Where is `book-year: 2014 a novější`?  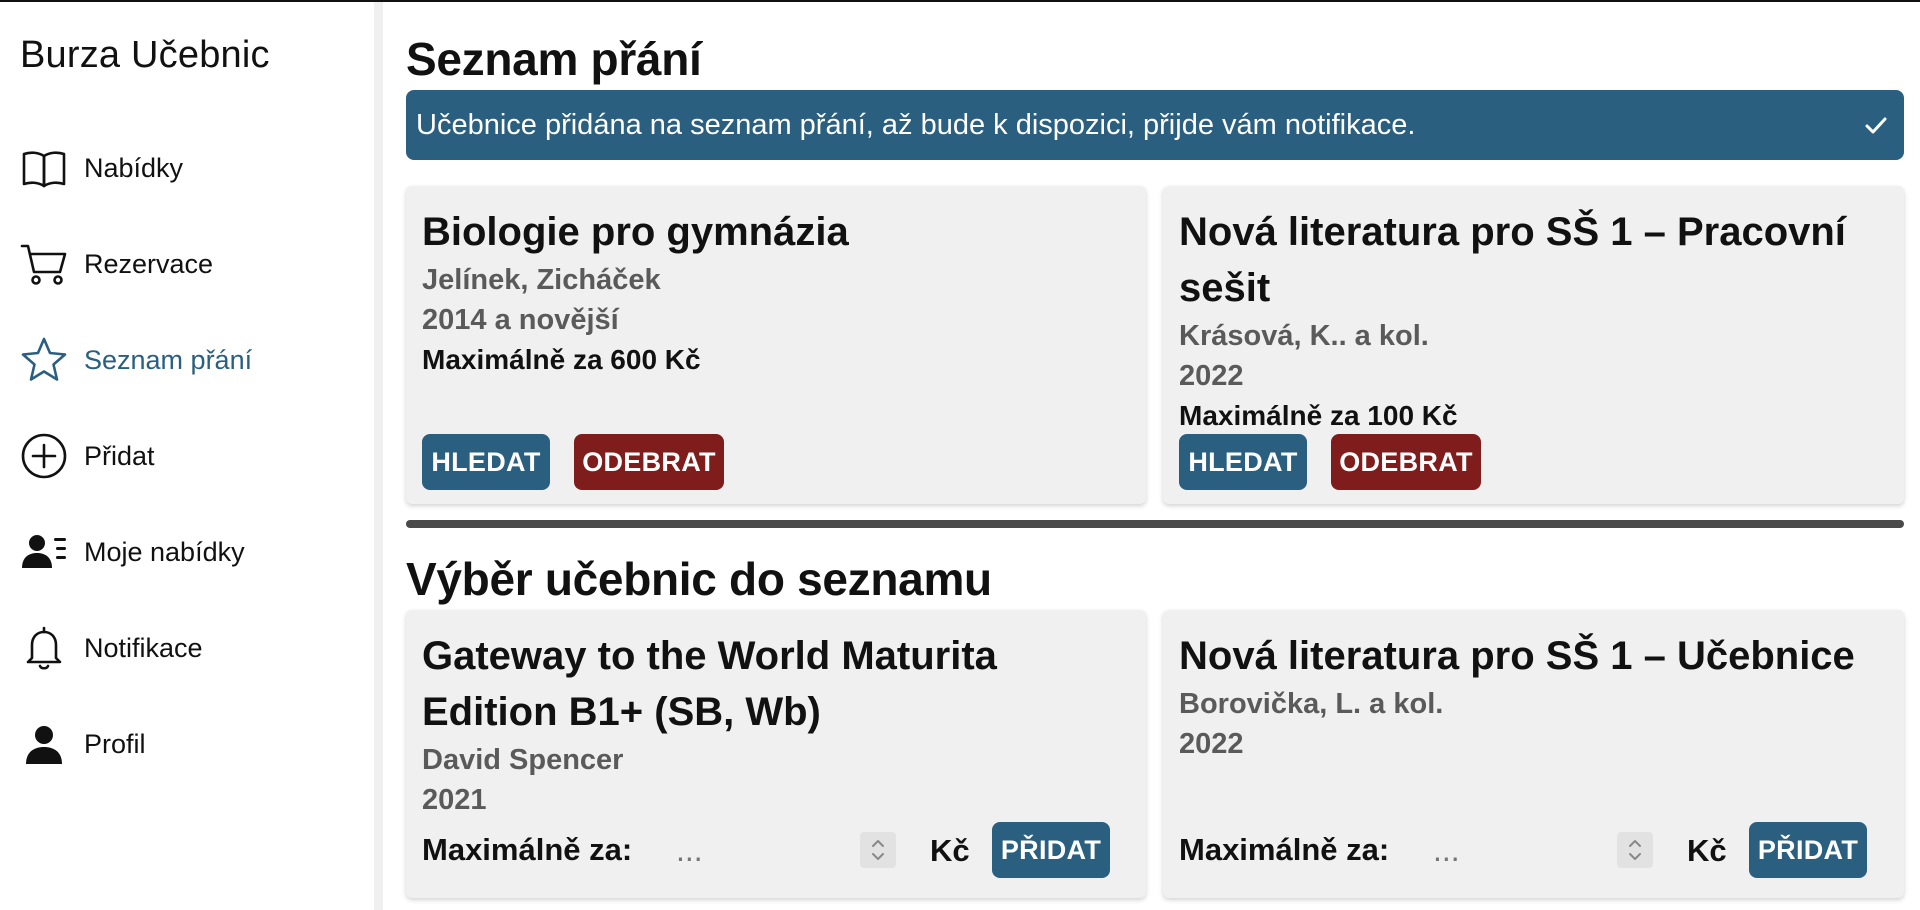 book-year: 2014 a novější is located at coordinates (520, 320).